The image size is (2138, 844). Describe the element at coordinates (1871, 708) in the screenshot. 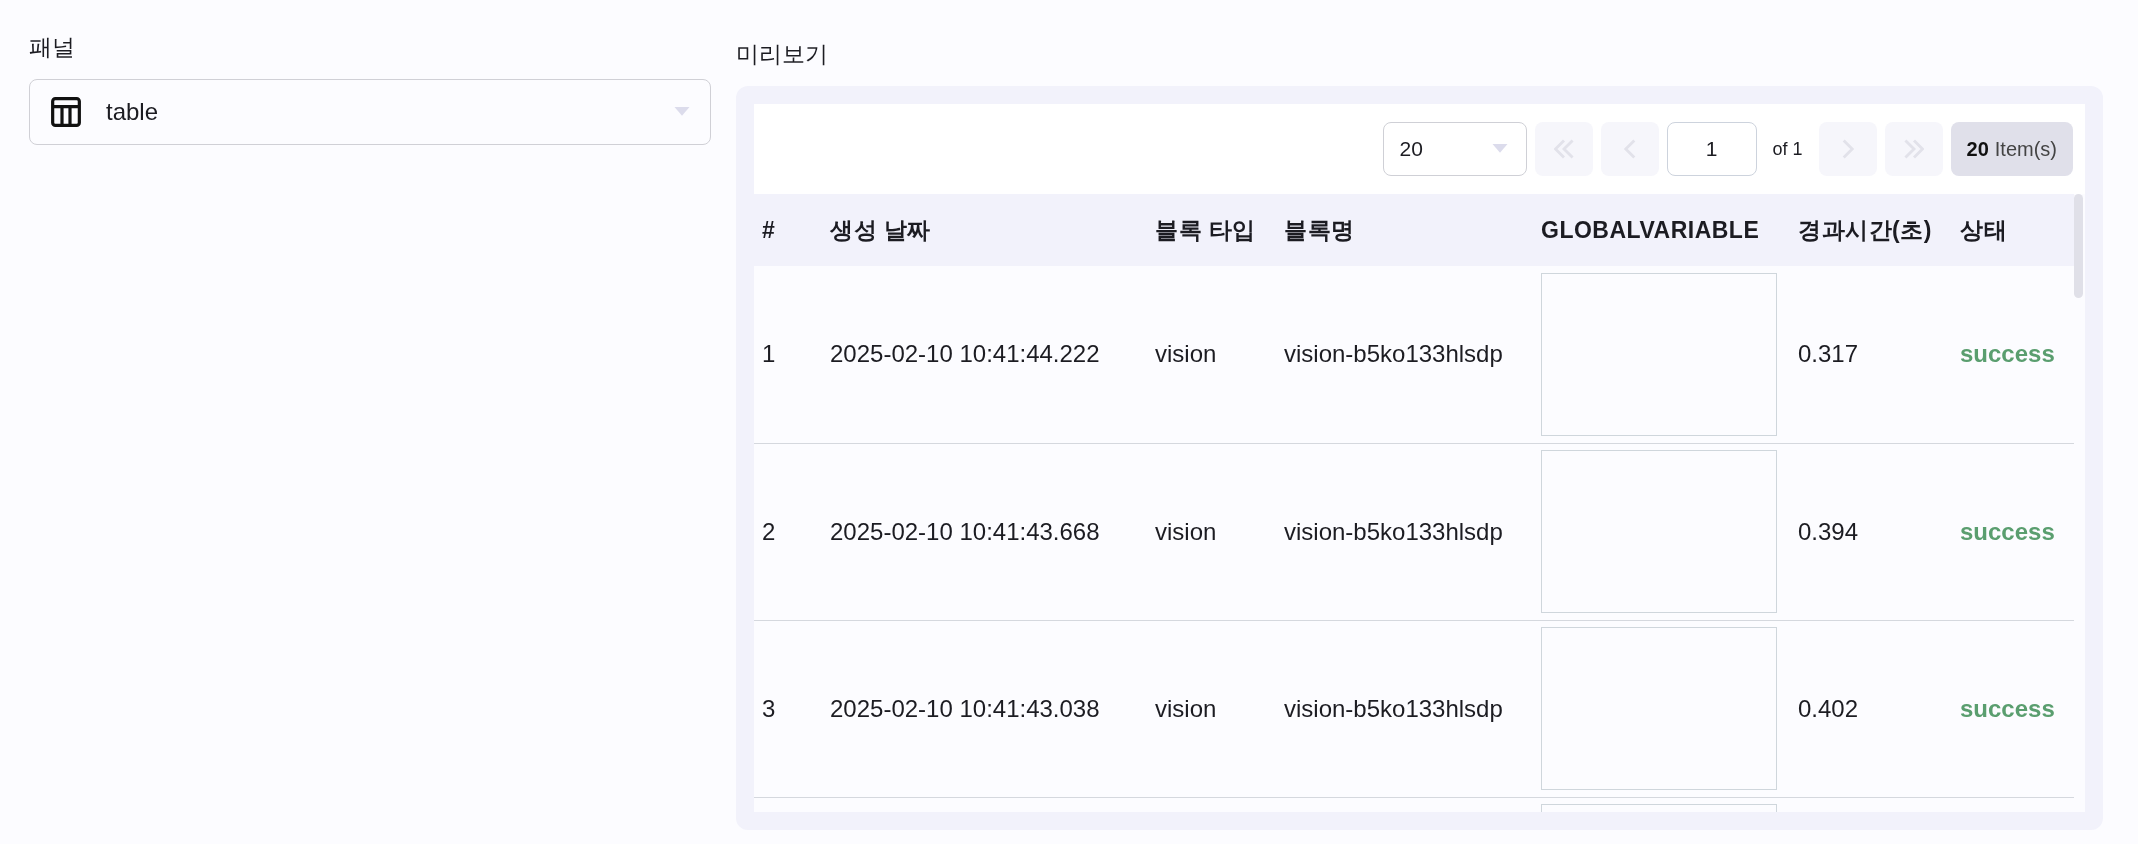

I see `table-cell: 0.402` at that location.